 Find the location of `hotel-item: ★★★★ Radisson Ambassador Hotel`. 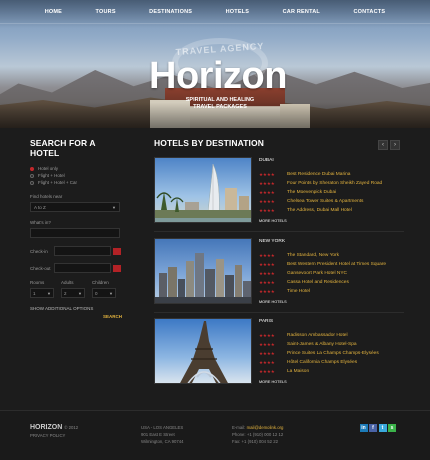

hotel-item: ★★★★ Radisson Ambassador Hotel is located at coordinates (319, 335).